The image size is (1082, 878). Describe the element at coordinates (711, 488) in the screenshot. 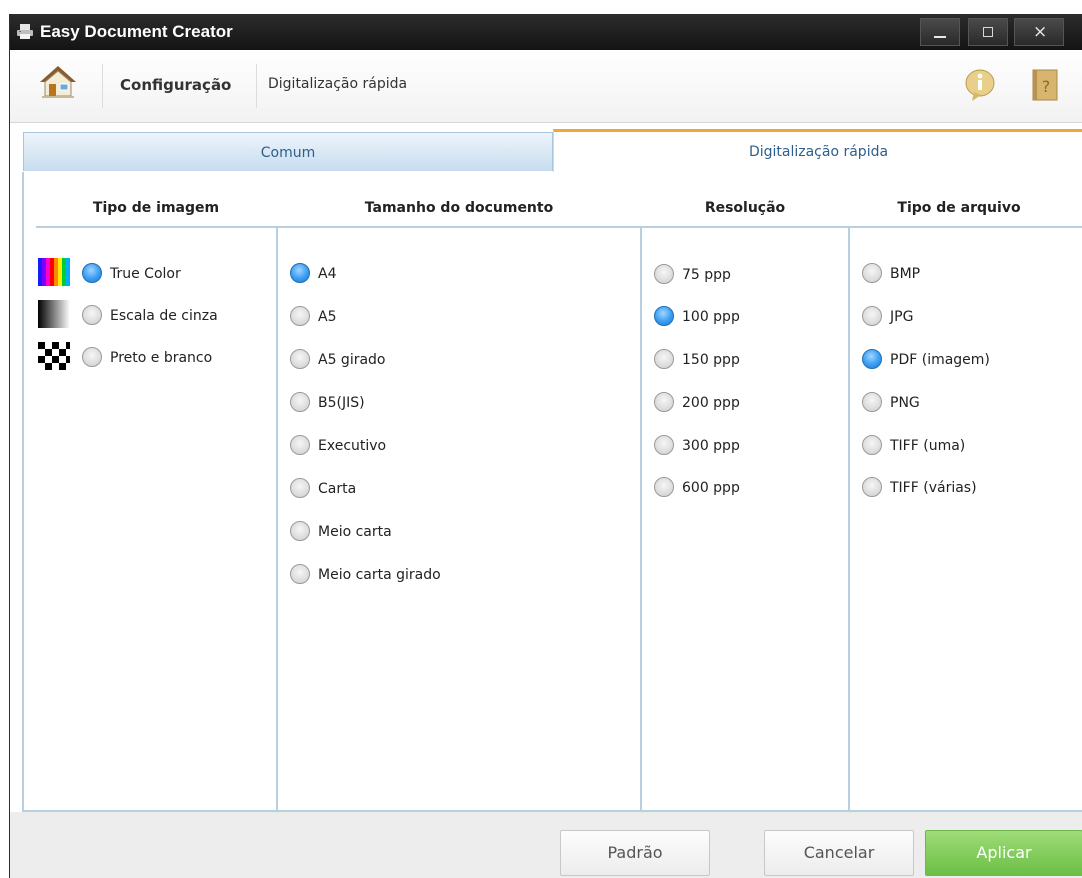

I see `option-label: 600 ppp` at that location.